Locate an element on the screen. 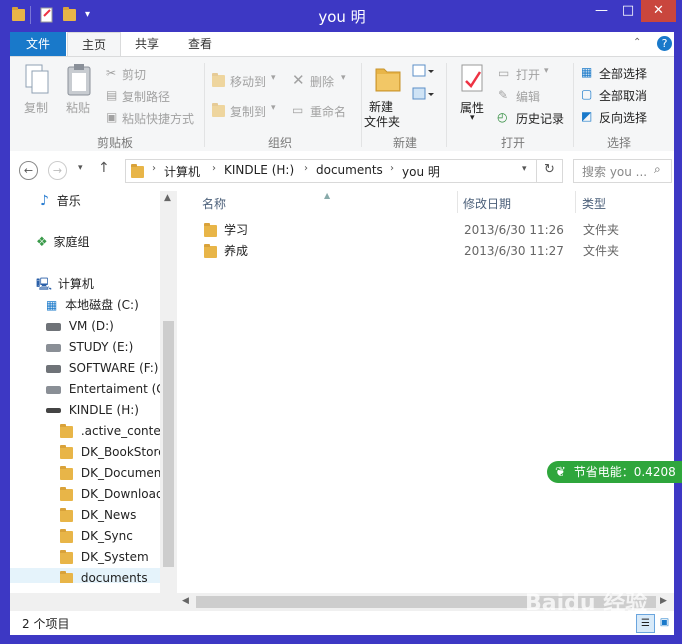 The image size is (682, 644). back-button: ← is located at coordinates (28, 170).